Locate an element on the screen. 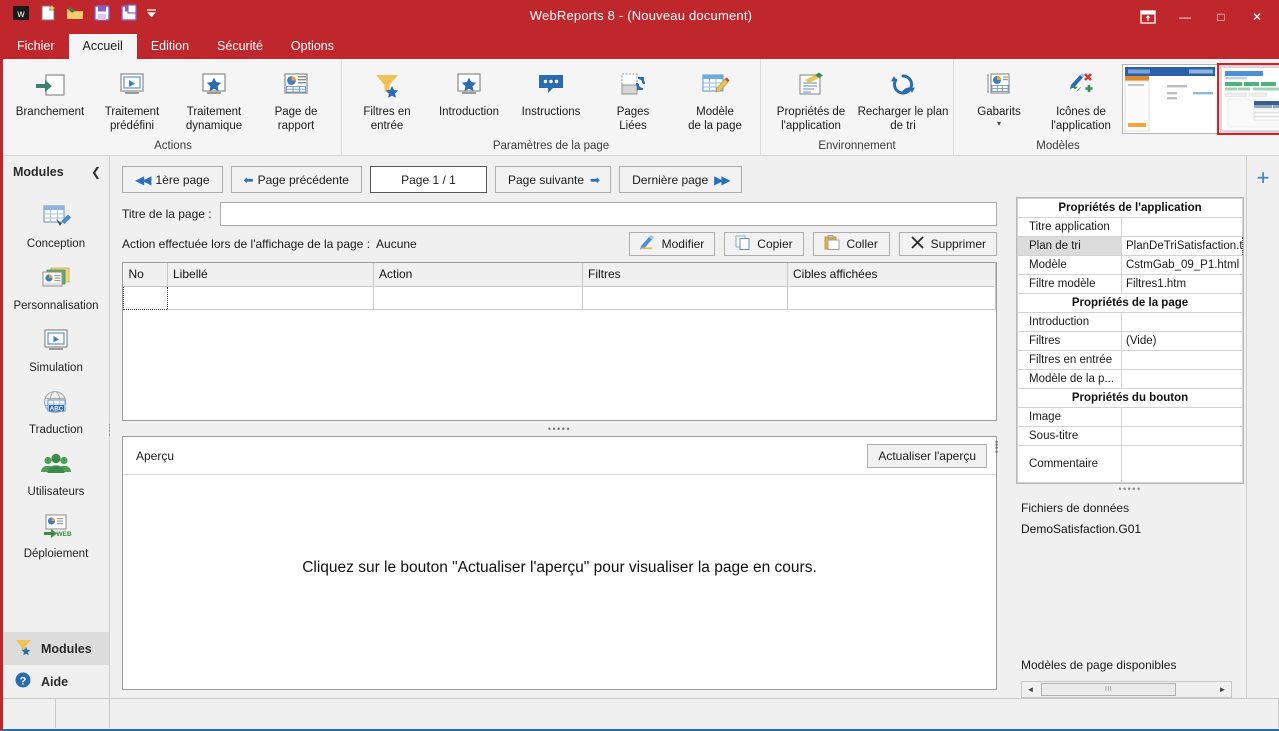 Image resolution: width=1279 pixels, height=731 pixels. page-template-icon is located at coordinates (715, 85).